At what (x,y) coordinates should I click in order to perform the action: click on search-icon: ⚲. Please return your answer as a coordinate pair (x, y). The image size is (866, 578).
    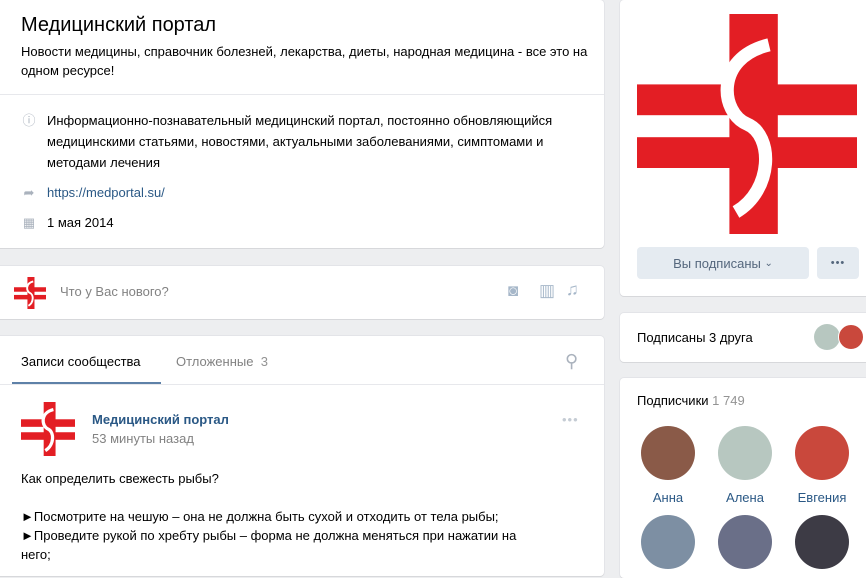
    Looking at the image, I should click on (571, 361).